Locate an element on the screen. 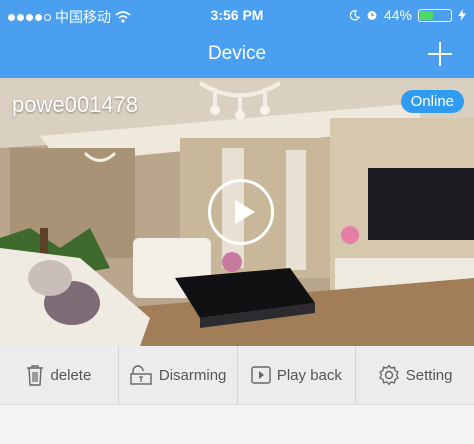  playback-button: Play back is located at coordinates (297, 375).